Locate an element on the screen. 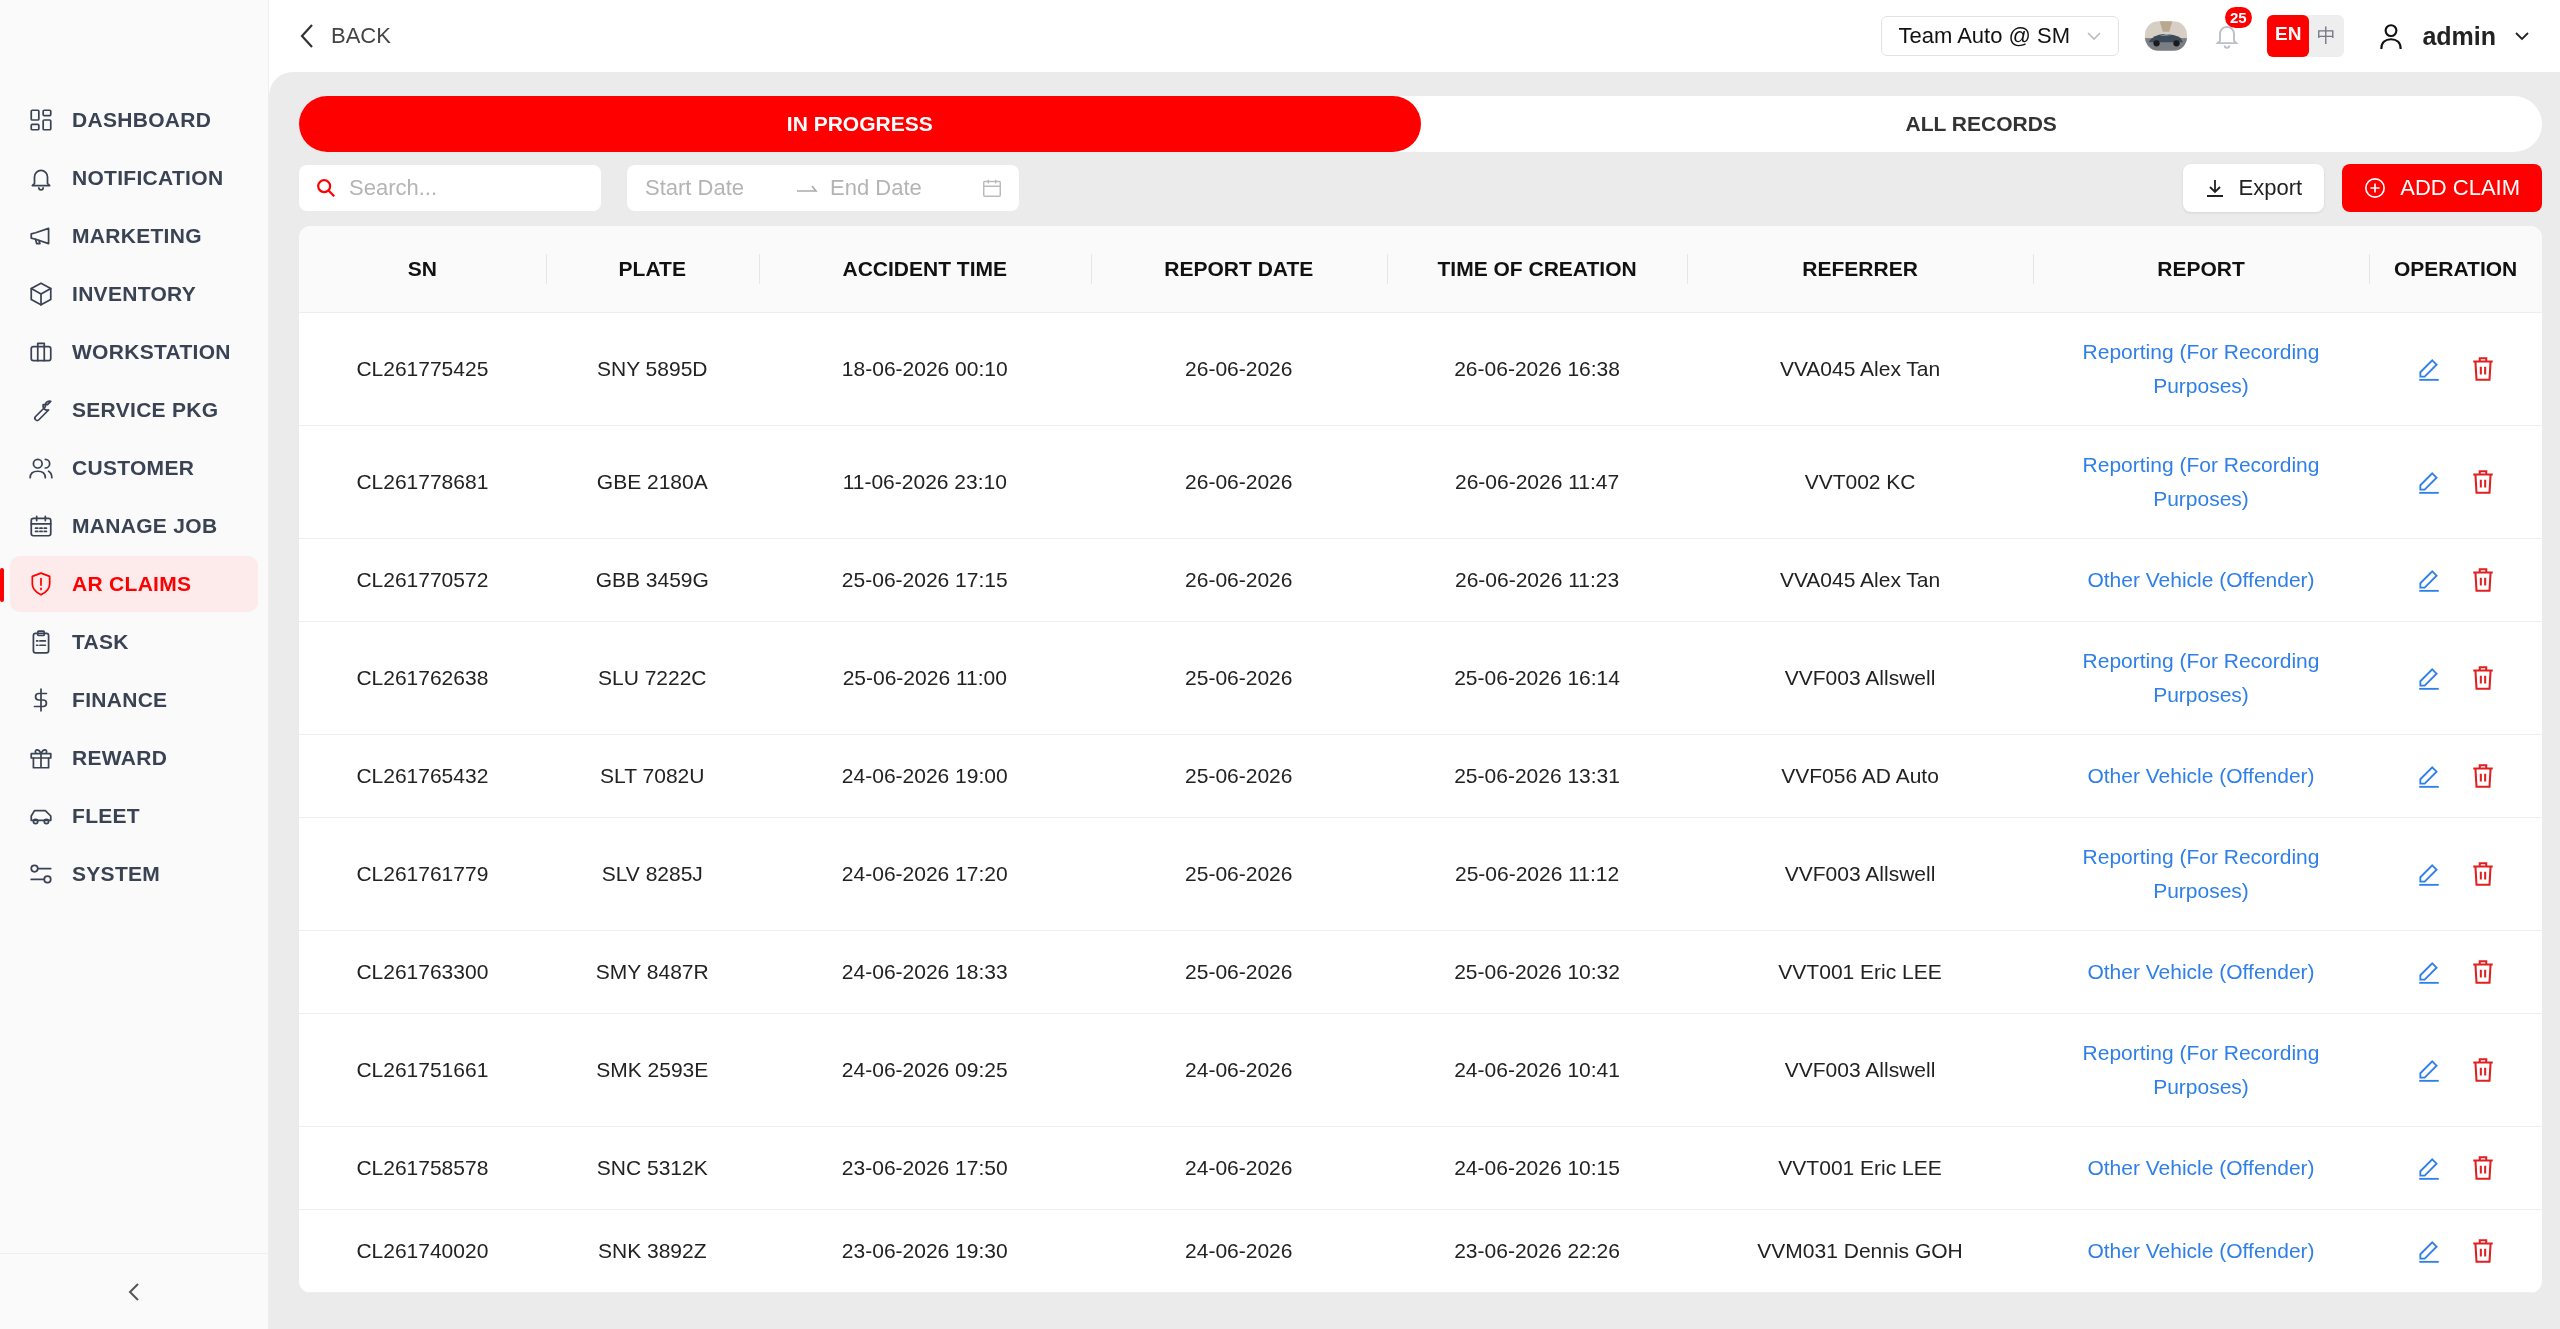  plate-cell: SNY 5895D is located at coordinates (652, 368).